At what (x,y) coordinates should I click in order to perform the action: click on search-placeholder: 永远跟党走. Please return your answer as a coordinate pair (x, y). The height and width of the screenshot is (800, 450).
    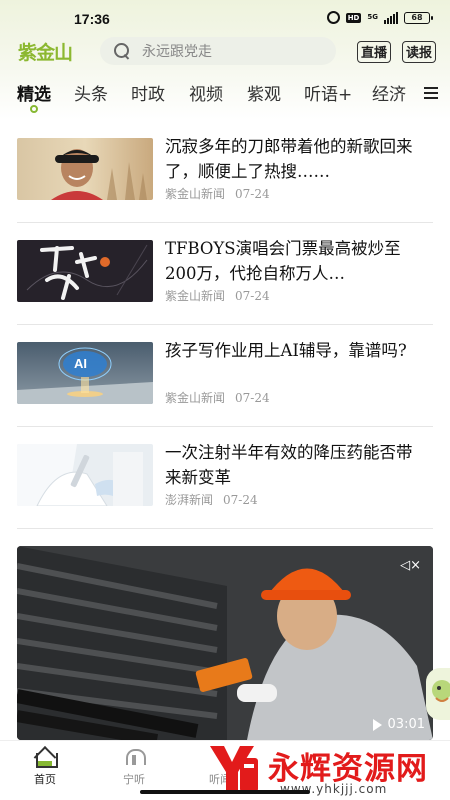
    Looking at the image, I should click on (177, 52).